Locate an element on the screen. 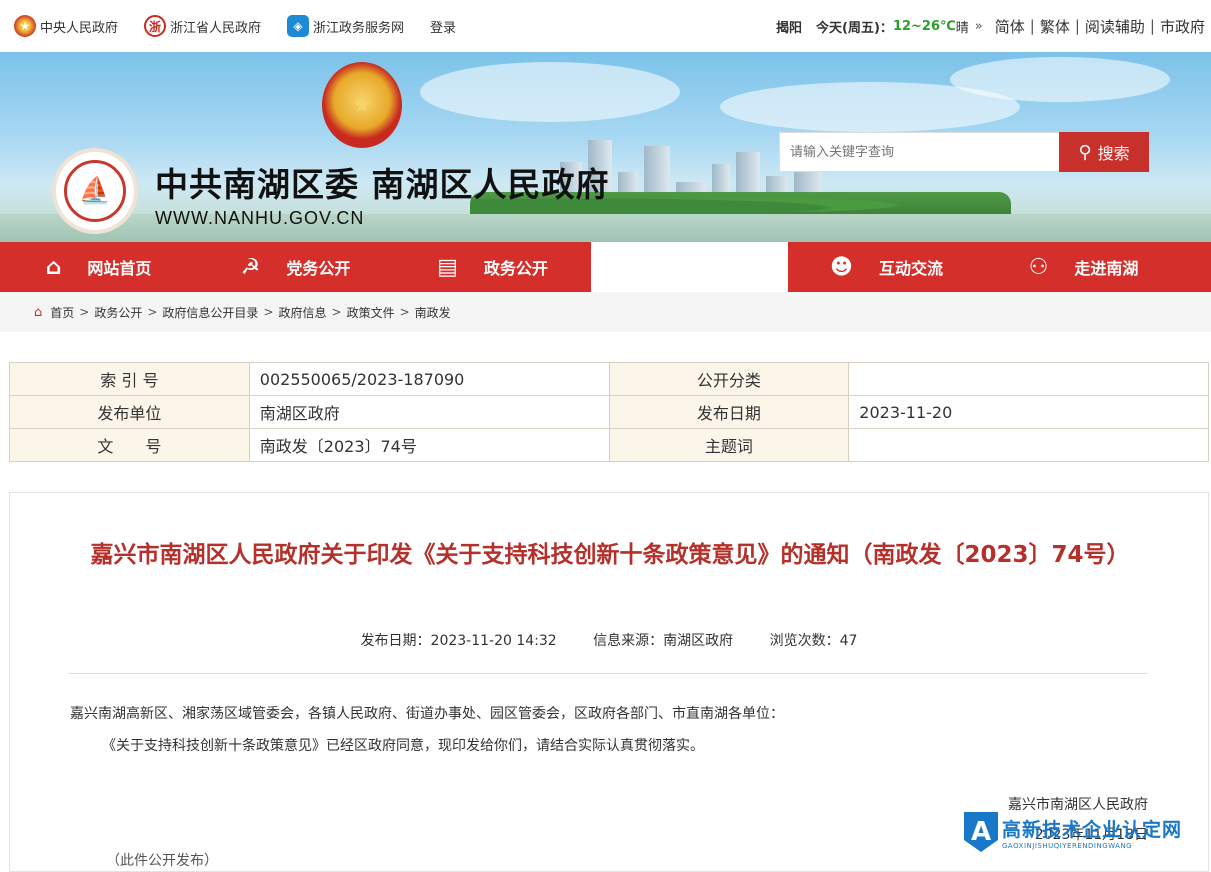 The image size is (1211, 872). main-nav: ⌂ 网站首页 ☭ 党务公开 ▤ 政务公开 ☻ 互动交流 ⚇ 走进南湖 is located at coordinates (605, 267).